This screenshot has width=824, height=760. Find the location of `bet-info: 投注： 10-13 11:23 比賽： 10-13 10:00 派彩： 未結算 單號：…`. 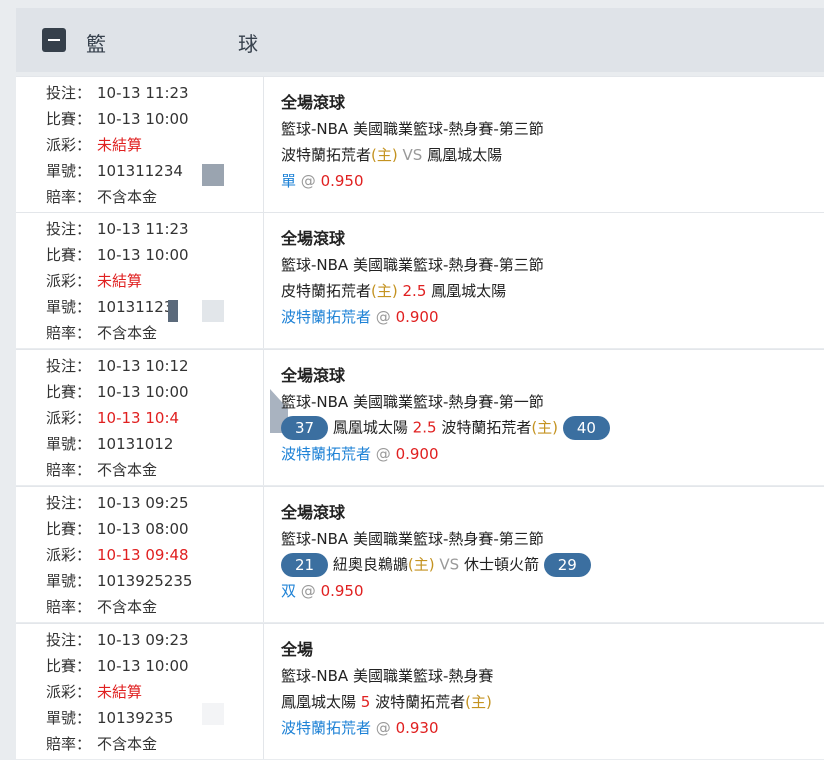

bet-info: 投注： 10-13 11:23 比賽： 10-13 10:00 派彩： 未結算 單號：… is located at coordinates (140, 280).